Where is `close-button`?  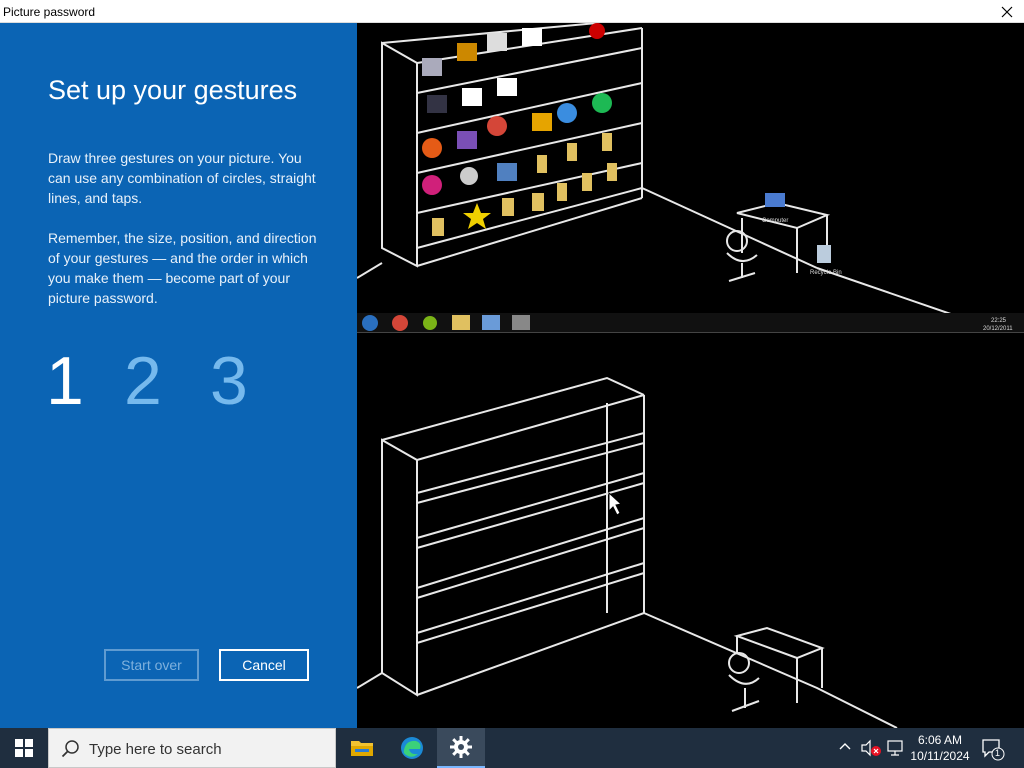
close-button is located at coordinates (1007, 11).